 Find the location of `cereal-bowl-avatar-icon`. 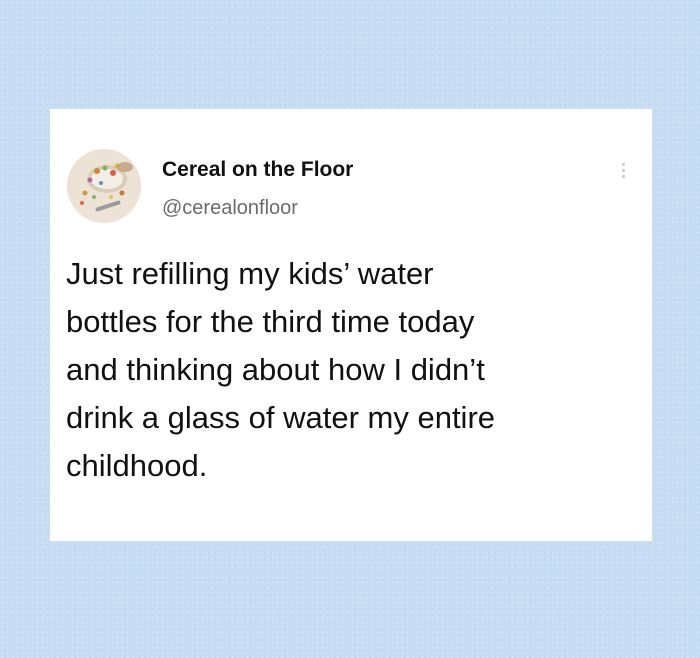

cereal-bowl-avatar-icon is located at coordinates (104, 186).